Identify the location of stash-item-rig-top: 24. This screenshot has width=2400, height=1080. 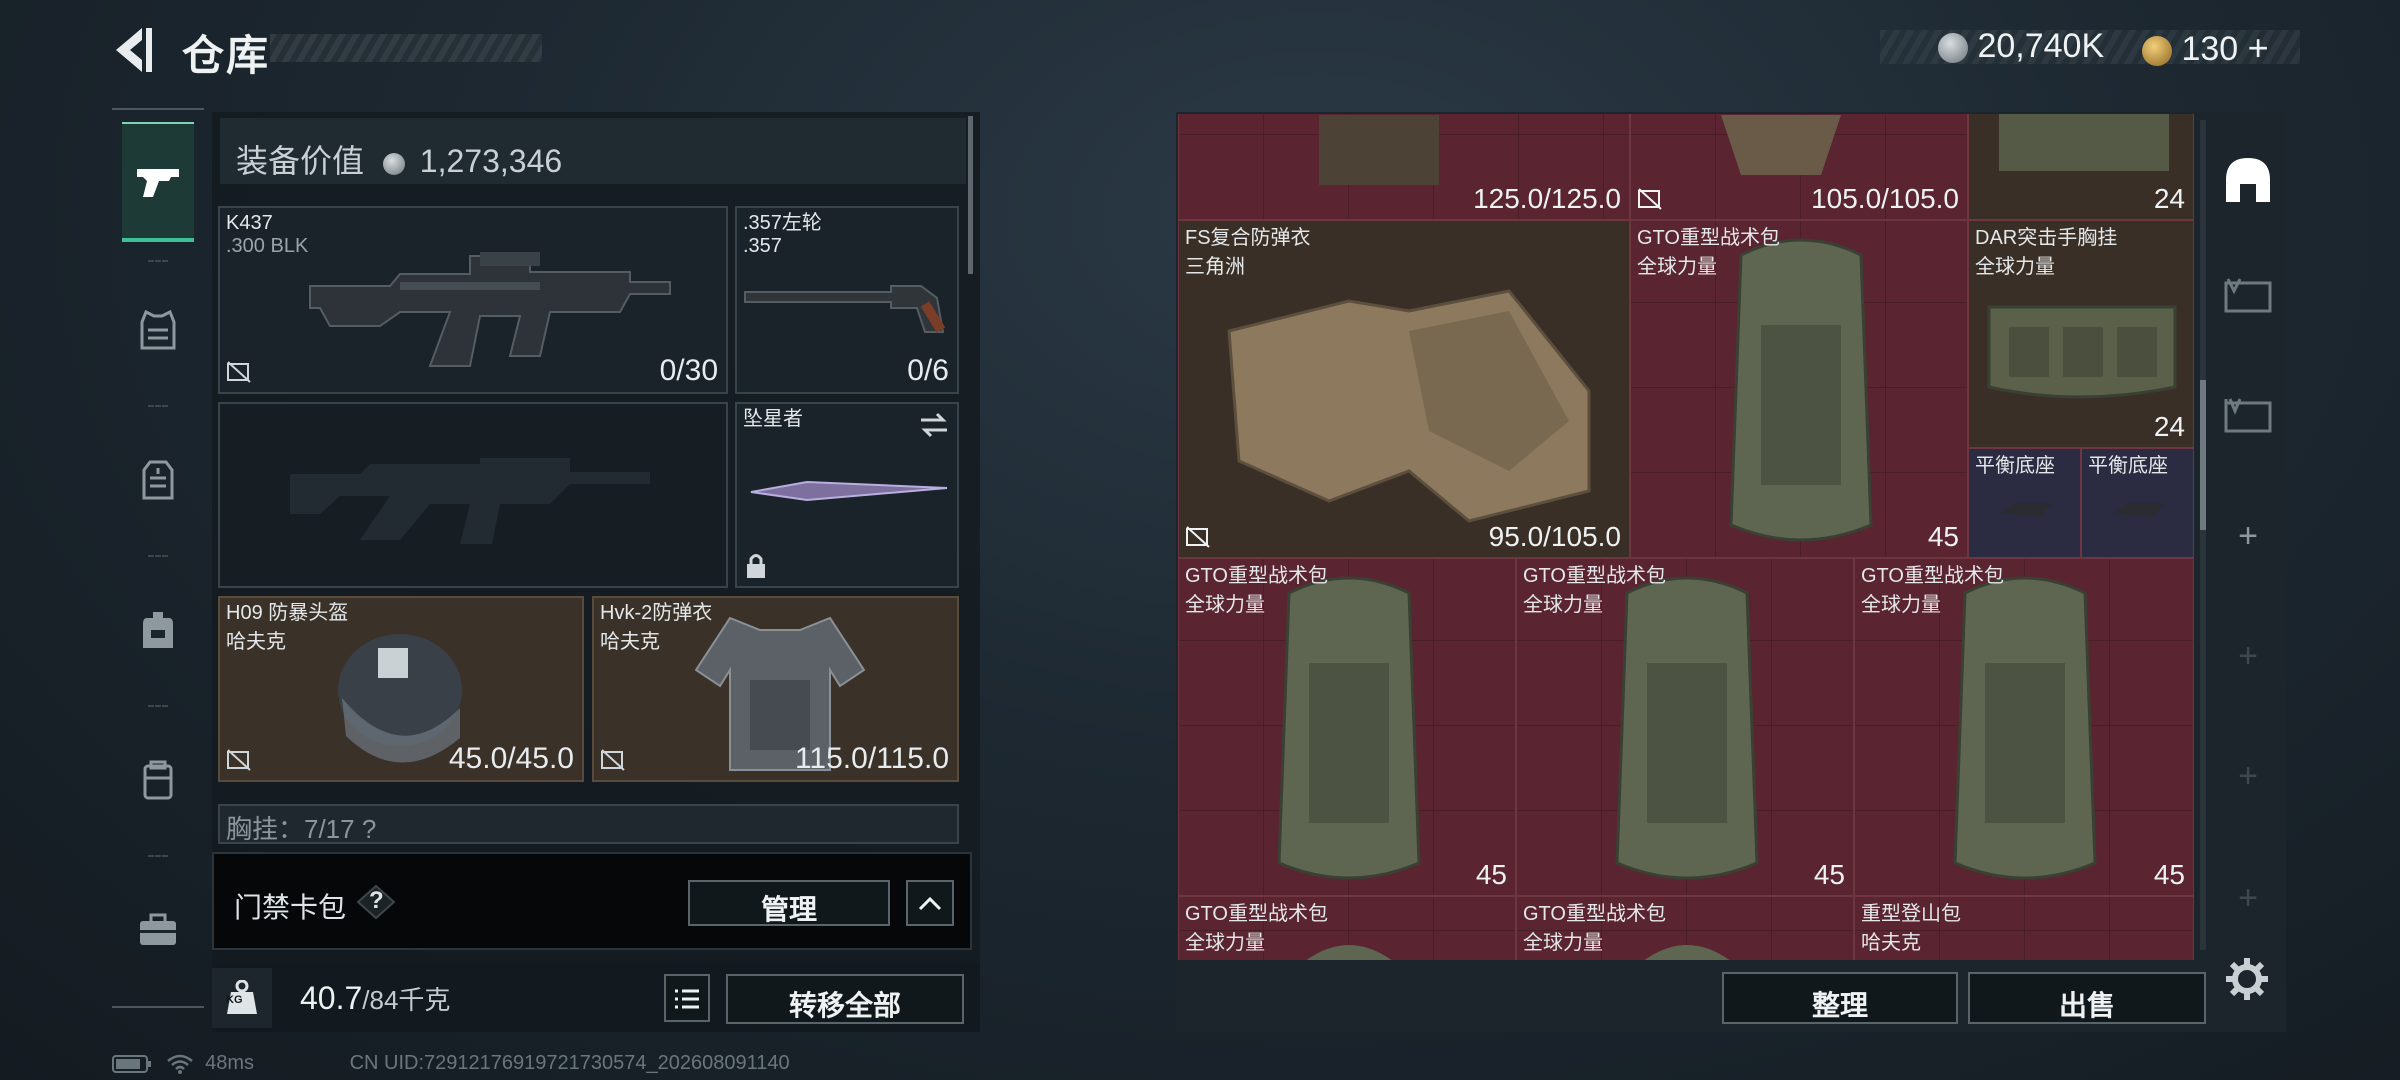
(2081, 167).